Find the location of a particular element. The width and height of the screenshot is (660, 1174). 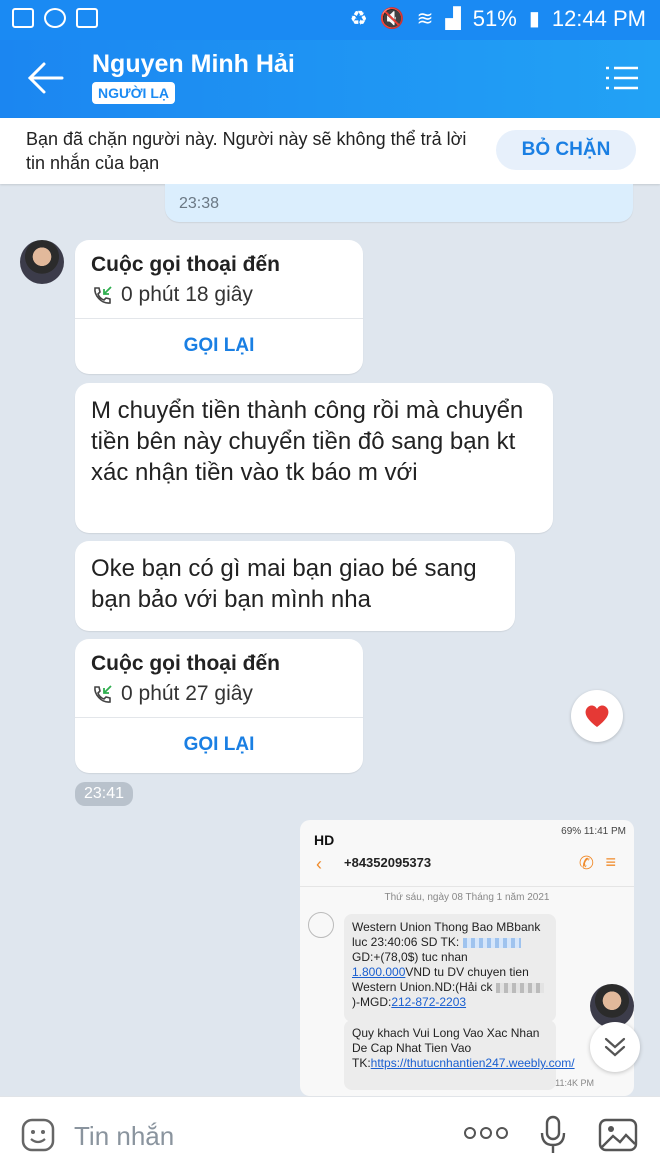

status-bar: ♻ 🔇 ≋ ▟ 51% ▮ 12:44 PM is located at coordinates (330, 20).